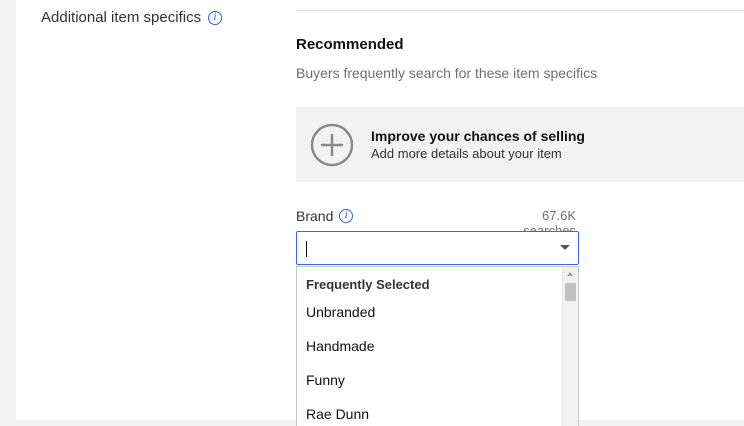 Image resolution: width=744 pixels, height=426 pixels. What do you see at coordinates (478, 136) in the screenshot?
I see `improve-title: Improve your chances of selling` at bounding box center [478, 136].